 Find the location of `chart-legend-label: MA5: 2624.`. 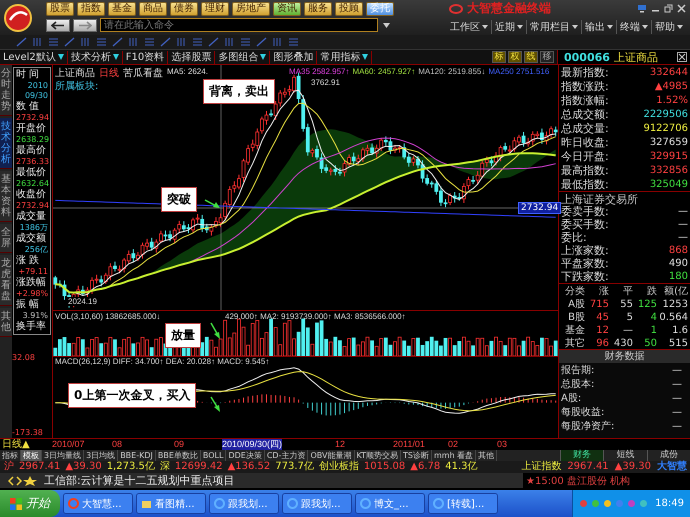

chart-legend-label: MA5: 2624. is located at coordinates (187, 72).